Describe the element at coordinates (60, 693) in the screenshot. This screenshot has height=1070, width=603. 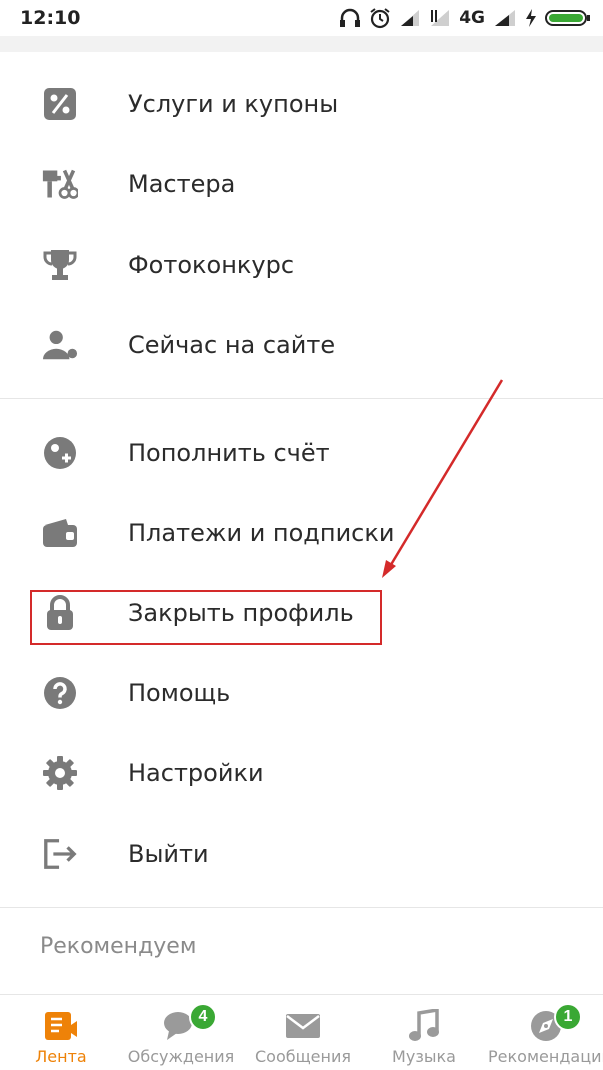
I see `help-icon` at that location.